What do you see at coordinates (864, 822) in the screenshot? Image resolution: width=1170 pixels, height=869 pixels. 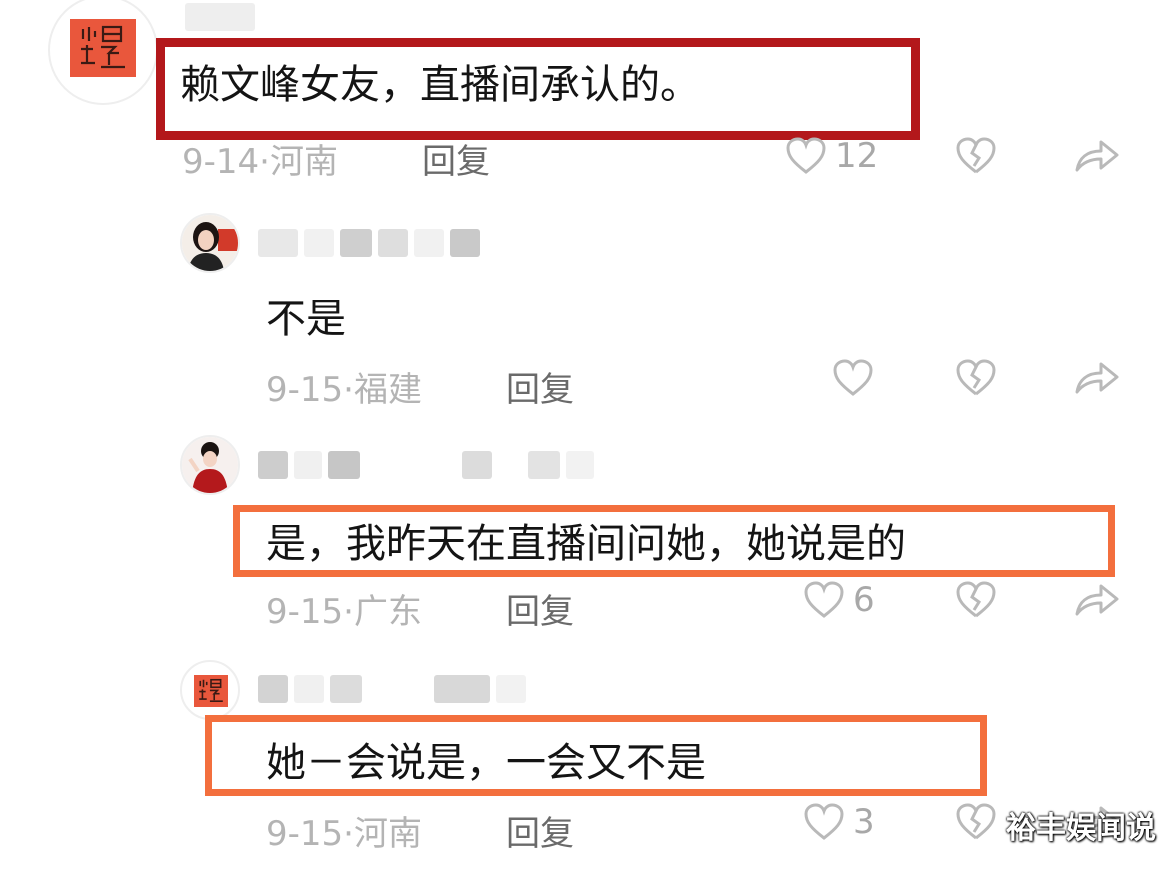 I see `like-count: 3` at bounding box center [864, 822].